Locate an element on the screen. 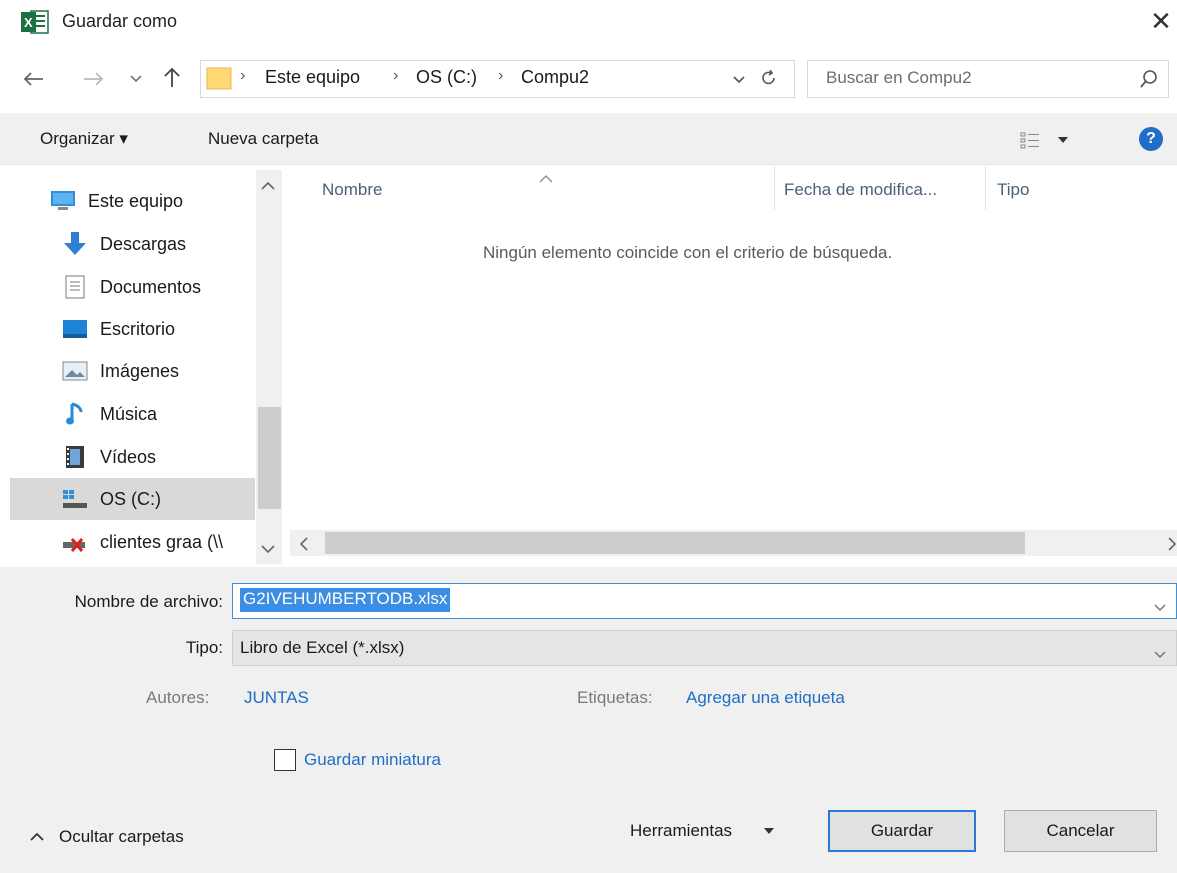 This screenshot has width=1177, height=873. refresh-icon is located at coordinates (768, 77).